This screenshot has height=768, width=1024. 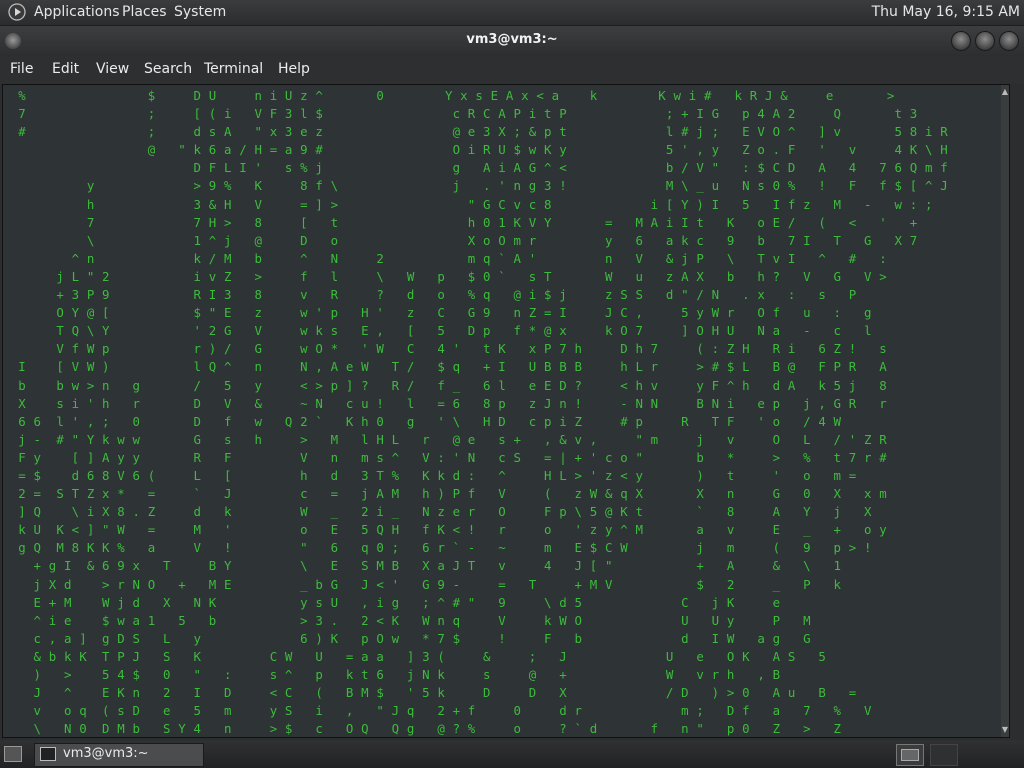 I want to click on close-icon, so click(x=1009, y=41).